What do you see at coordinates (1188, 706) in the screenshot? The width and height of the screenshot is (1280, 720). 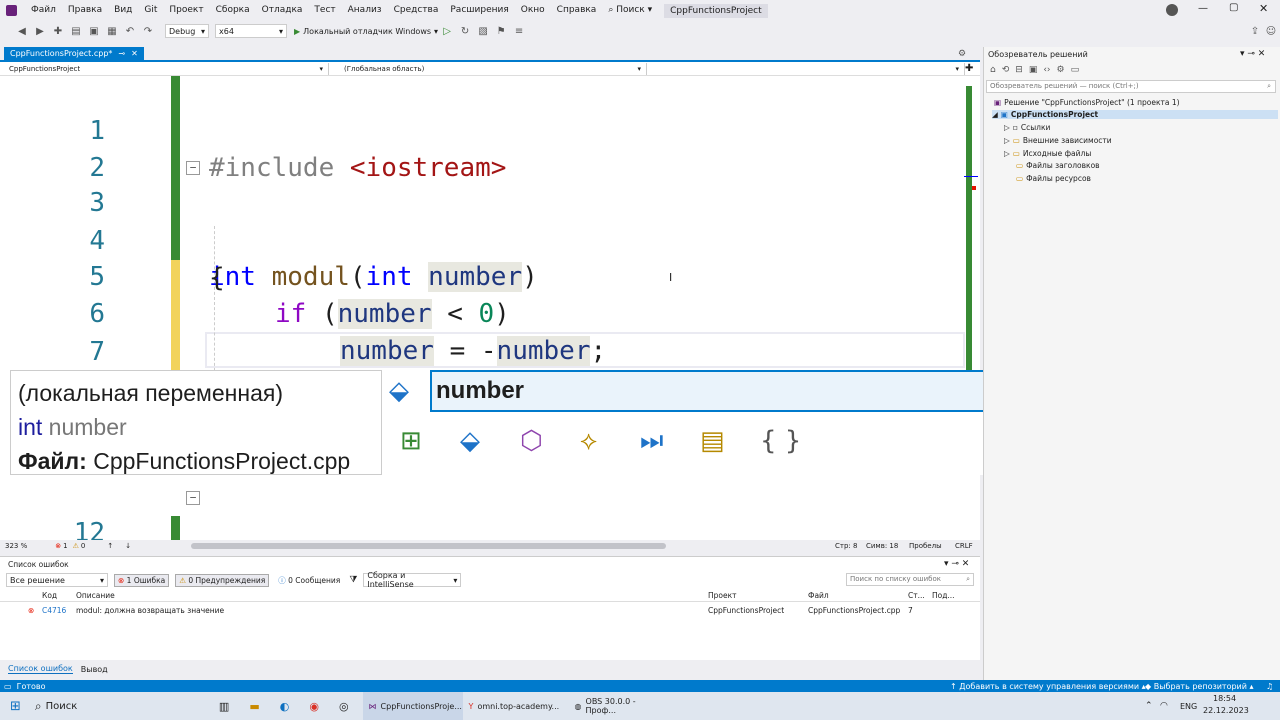 I see `tray-lang: ENG` at bounding box center [1188, 706].